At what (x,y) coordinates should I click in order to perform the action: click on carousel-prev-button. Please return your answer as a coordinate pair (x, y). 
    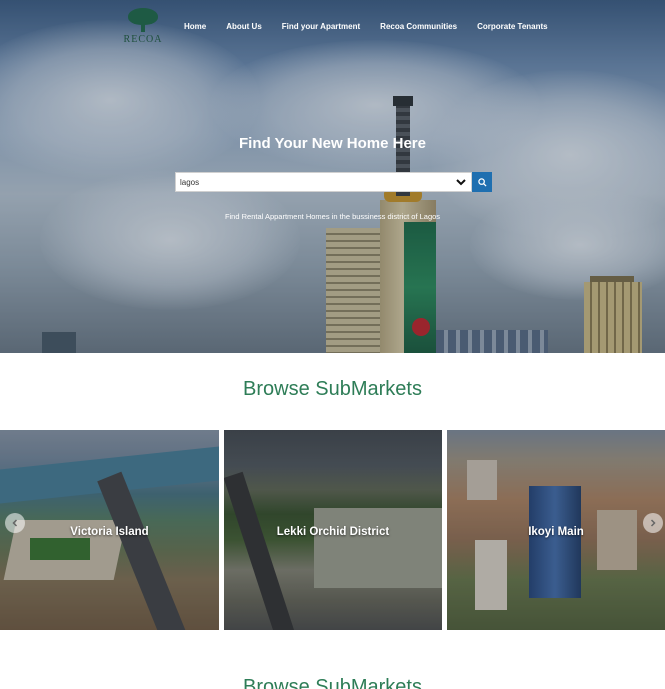
    Looking at the image, I should click on (15, 523).